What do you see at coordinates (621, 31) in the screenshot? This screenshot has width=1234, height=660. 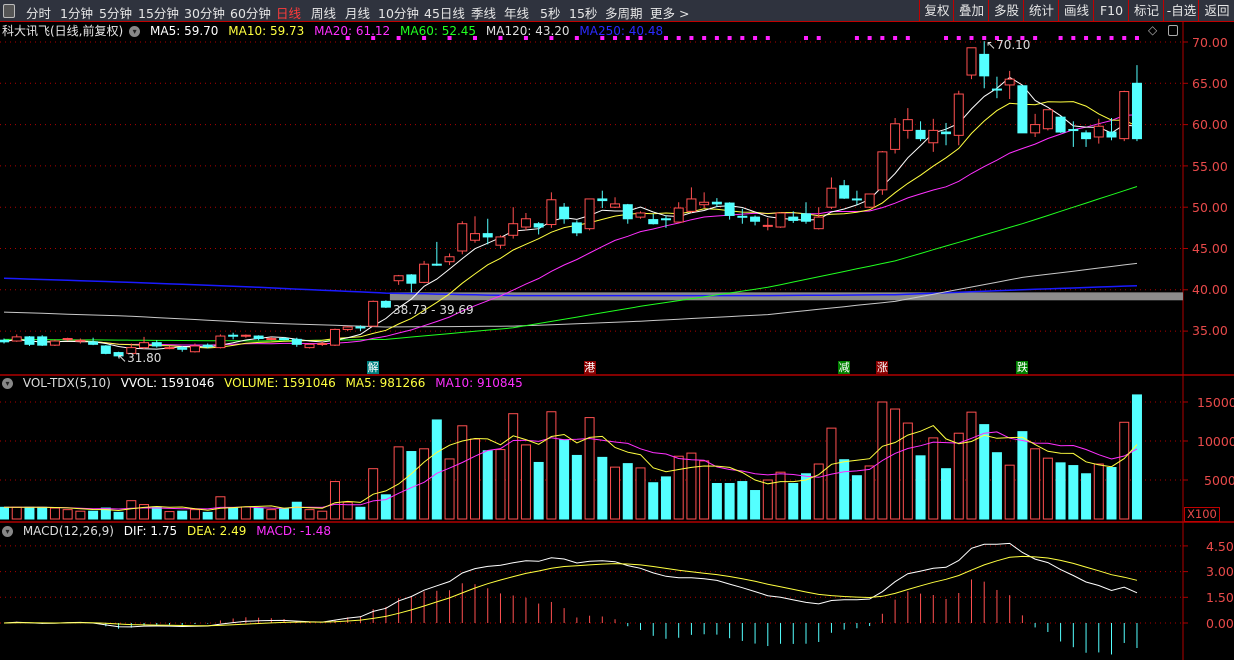 I see `ma250-value: MA250: 40.48` at bounding box center [621, 31].